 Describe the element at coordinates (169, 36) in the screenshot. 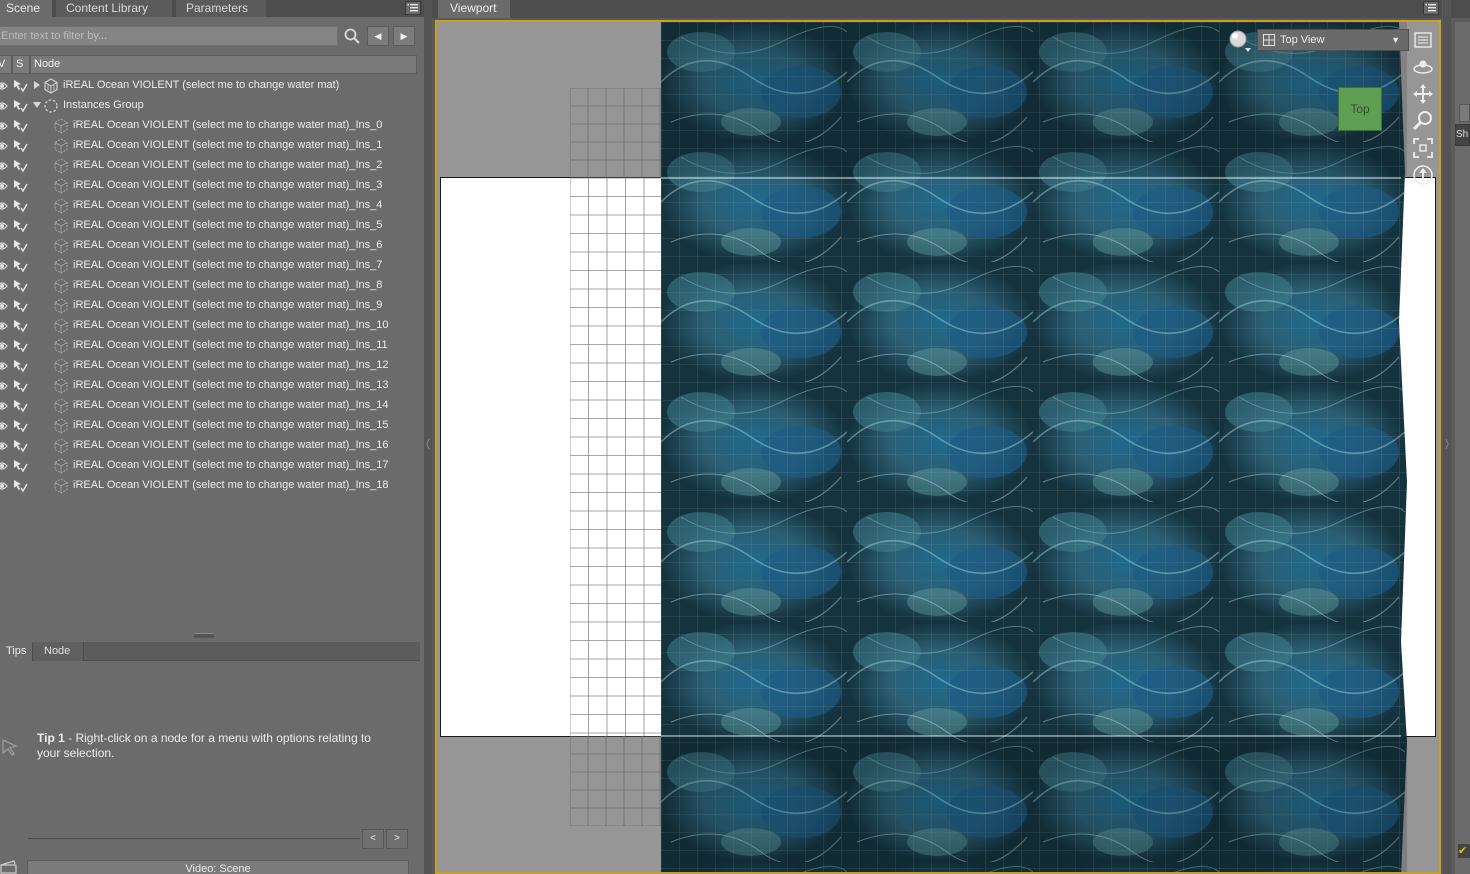

I see `filter-input` at that location.